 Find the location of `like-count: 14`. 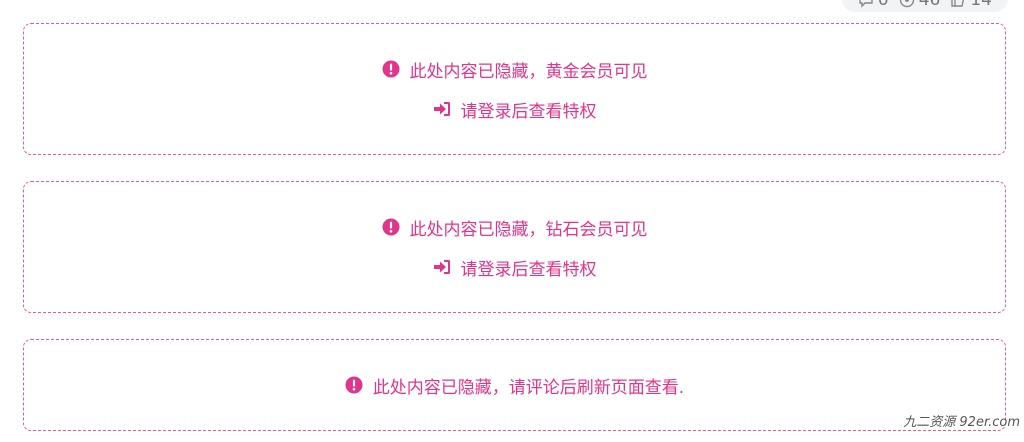

like-count: 14 is located at coordinates (981, 5).